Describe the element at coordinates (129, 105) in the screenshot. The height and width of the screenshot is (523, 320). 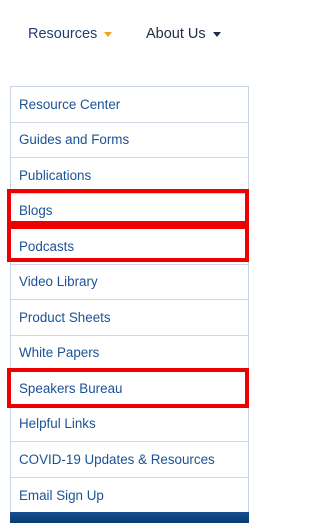
I see `menu-item-resource-center: Resource Center` at that location.